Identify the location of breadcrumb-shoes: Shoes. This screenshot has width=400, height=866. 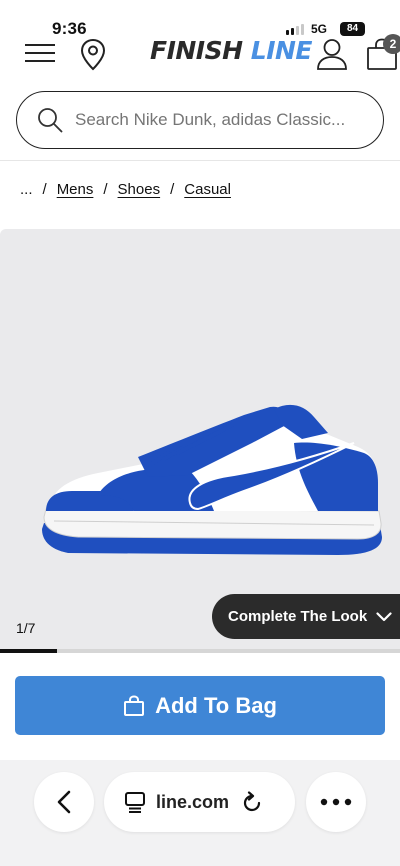
(139, 189).